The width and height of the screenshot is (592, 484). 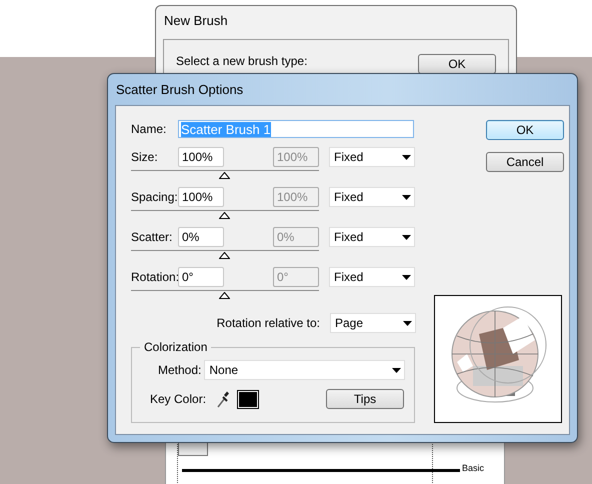 What do you see at coordinates (373, 323) in the screenshot?
I see `rotation-dropdown: Page` at bounding box center [373, 323].